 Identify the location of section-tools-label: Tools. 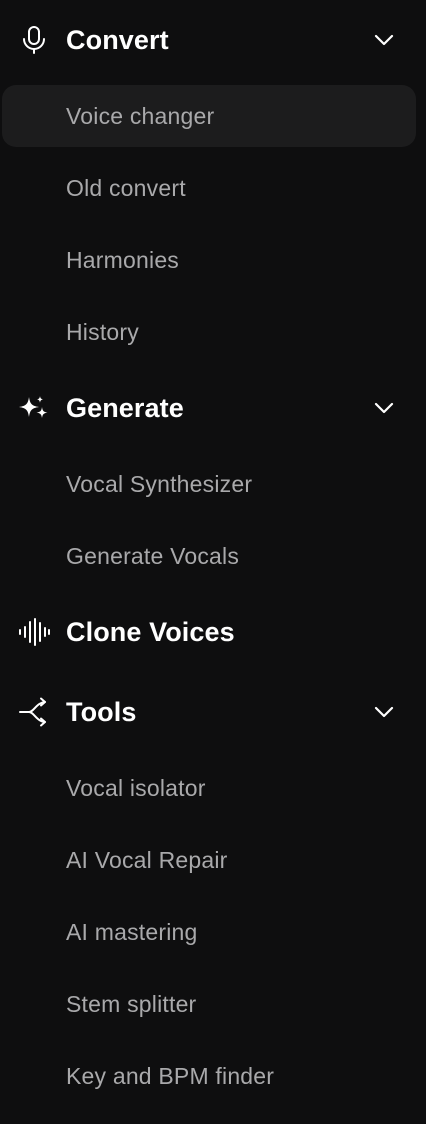
(101, 711).